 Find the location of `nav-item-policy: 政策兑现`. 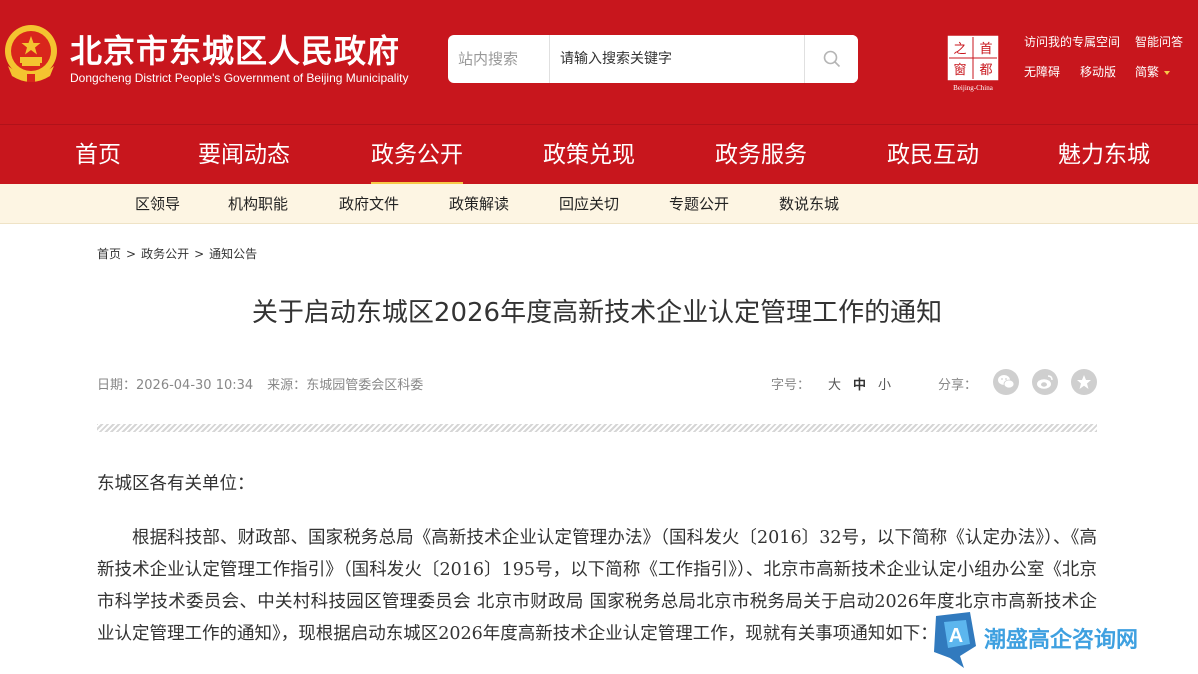

nav-item-policy: 政策兑现 is located at coordinates (589, 155).